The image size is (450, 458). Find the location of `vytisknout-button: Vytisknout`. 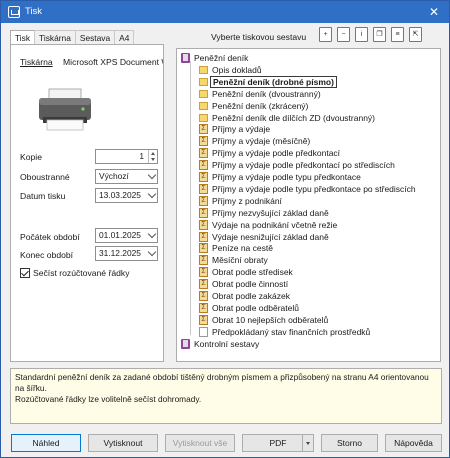

vytisknout-button: Vytisknout is located at coordinates (123, 443).